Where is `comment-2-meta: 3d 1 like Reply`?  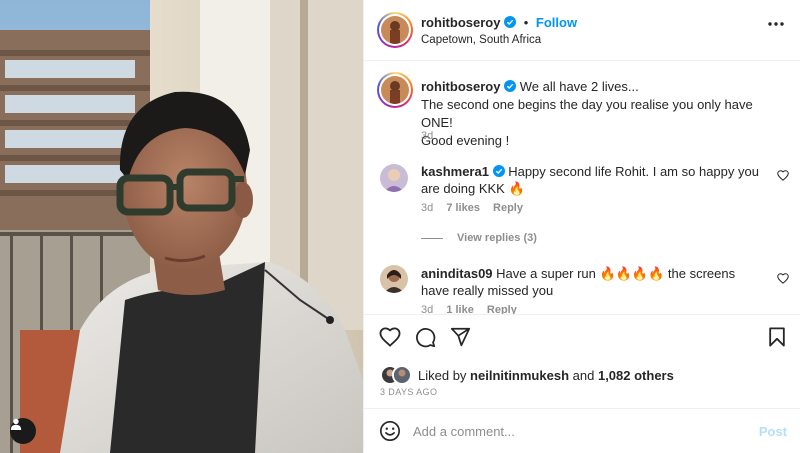 comment-2-meta: 3d 1 like Reply is located at coordinates (474, 309).